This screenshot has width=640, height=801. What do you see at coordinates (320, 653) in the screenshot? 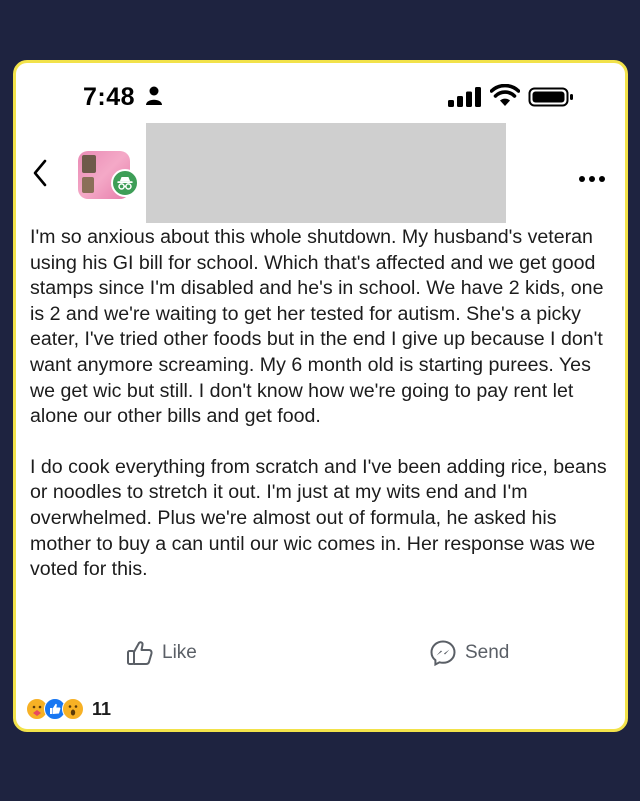
I see `post-actions-bar: Like Send` at bounding box center [320, 653].